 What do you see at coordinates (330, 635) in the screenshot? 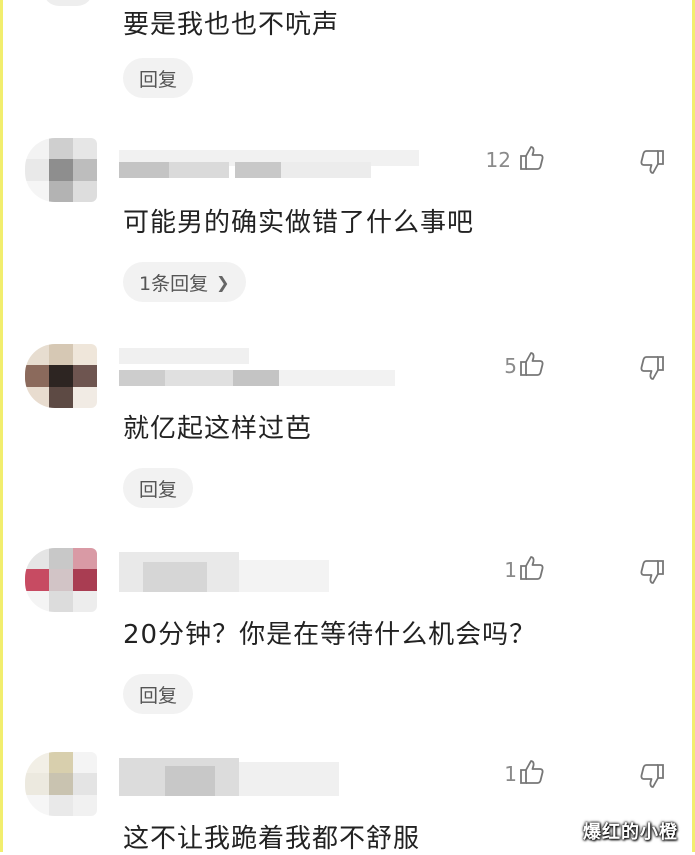
I see `comment-text: 20分钟？你是在等待什么机会吗？` at bounding box center [330, 635].